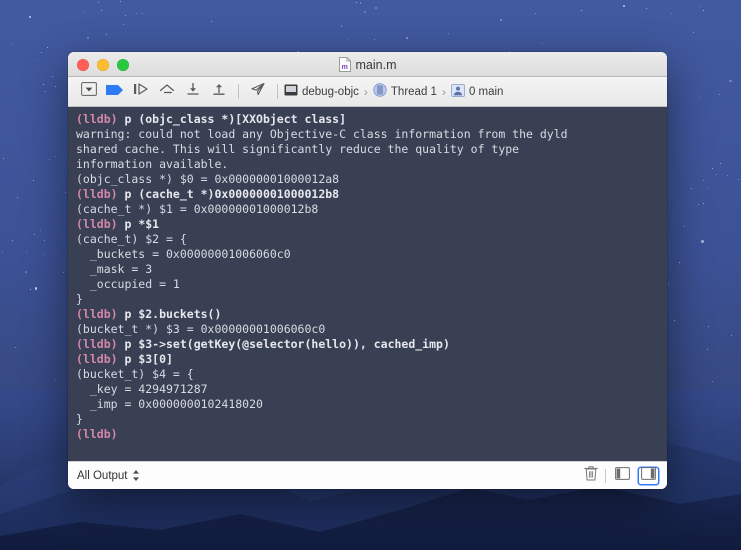  I want to click on console-command-text: p (objc_class *)[XXObject class], so click(232, 119).